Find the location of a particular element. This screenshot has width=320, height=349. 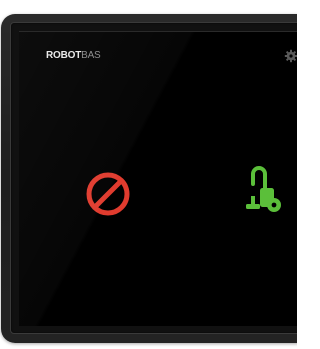

gear-icon is located at coordinates (290, 56).